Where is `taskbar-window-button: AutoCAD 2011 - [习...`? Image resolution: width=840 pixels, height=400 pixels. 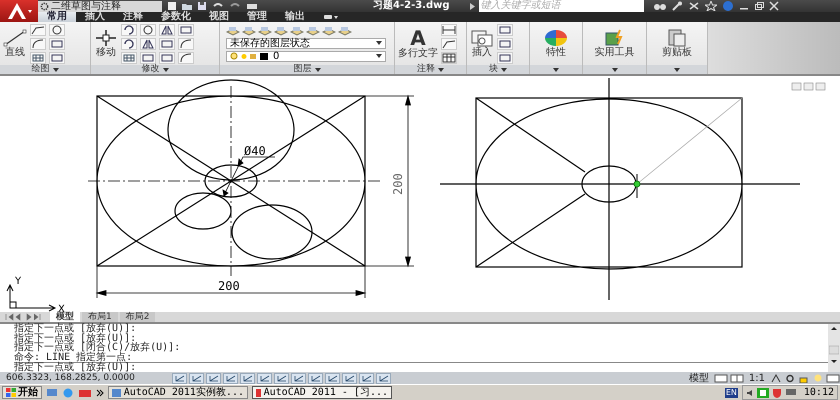 taskbar-window-button: AutoCAD 2011 - [习... is located at coordinates (322, 392).